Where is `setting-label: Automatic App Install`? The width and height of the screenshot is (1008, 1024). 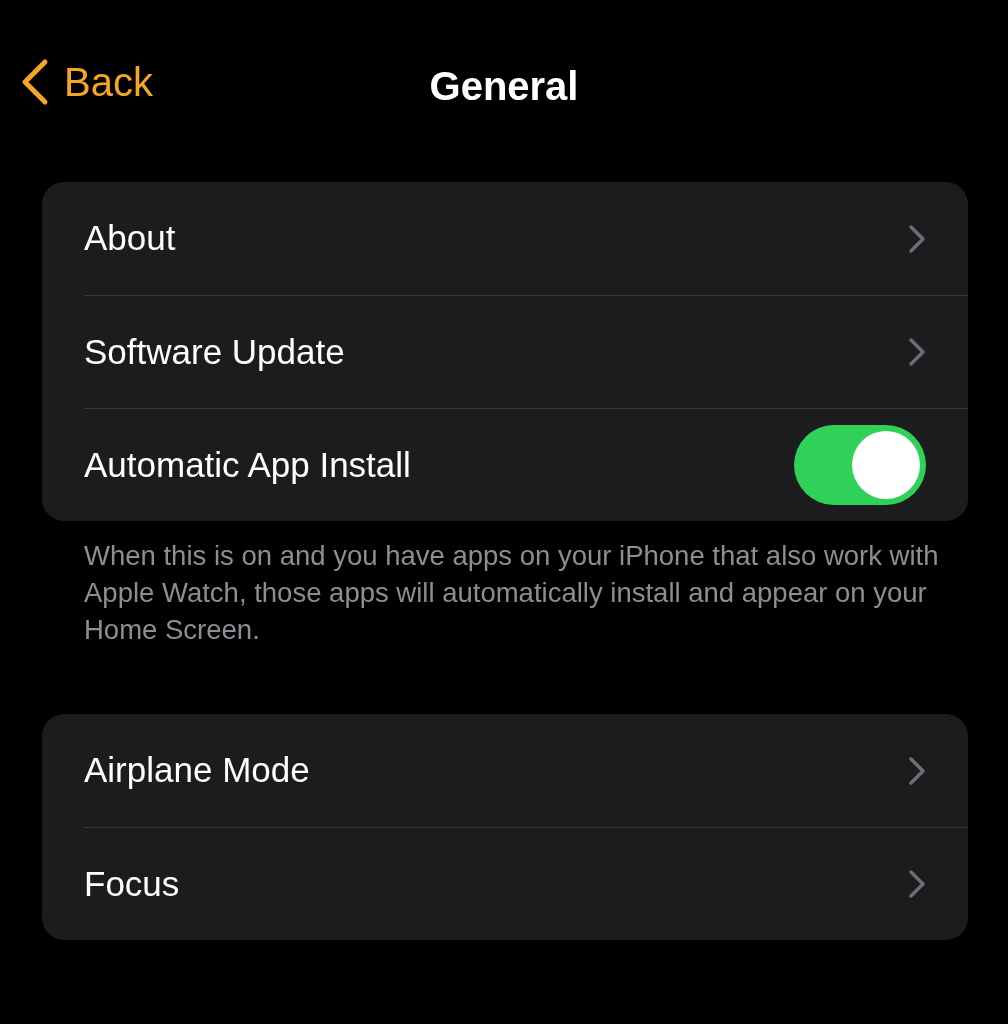 setting-label: Automatic App Install is located at coordinates (247, 464).